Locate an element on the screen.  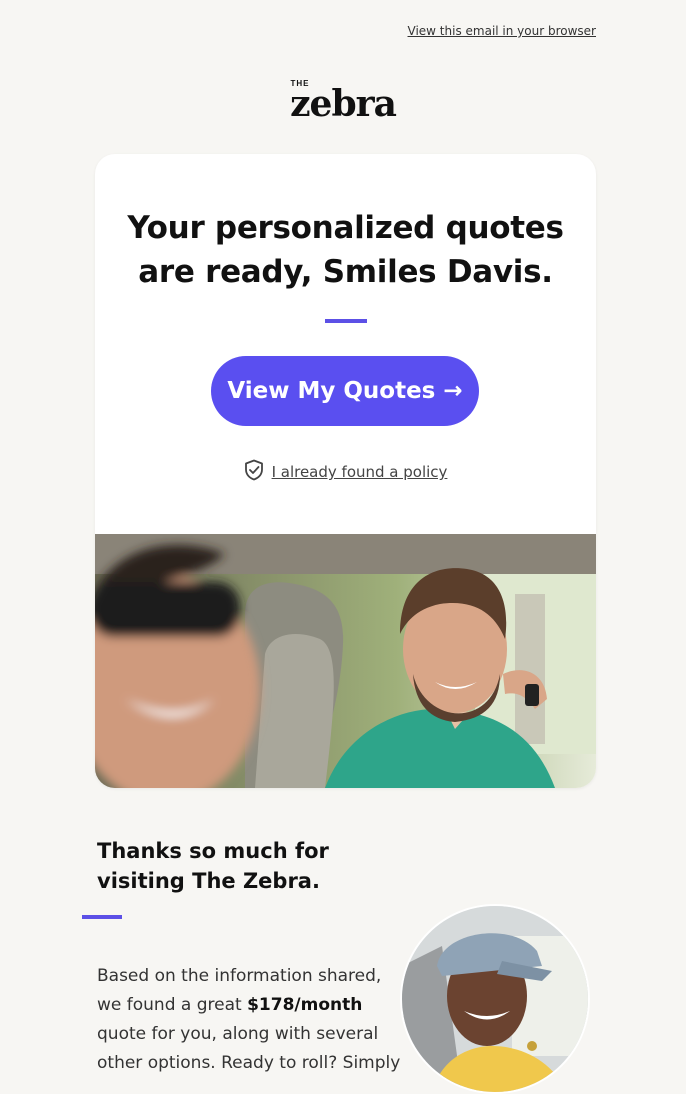
logo-wordmark: zebra is located at coordinates (343, 104).